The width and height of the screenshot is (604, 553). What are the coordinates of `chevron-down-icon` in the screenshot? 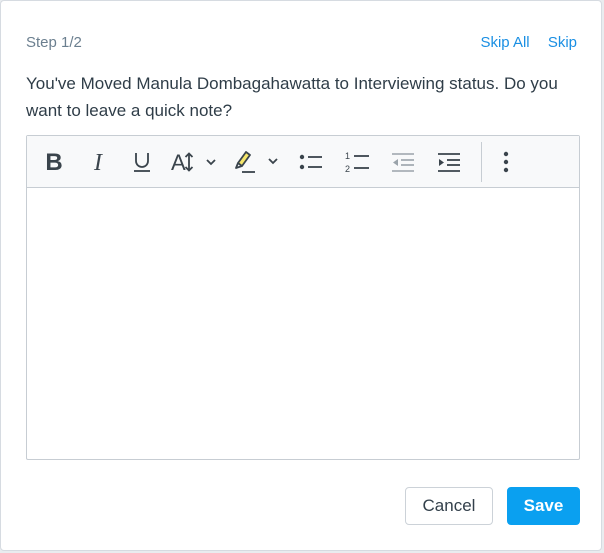 It's located at (211, 161).